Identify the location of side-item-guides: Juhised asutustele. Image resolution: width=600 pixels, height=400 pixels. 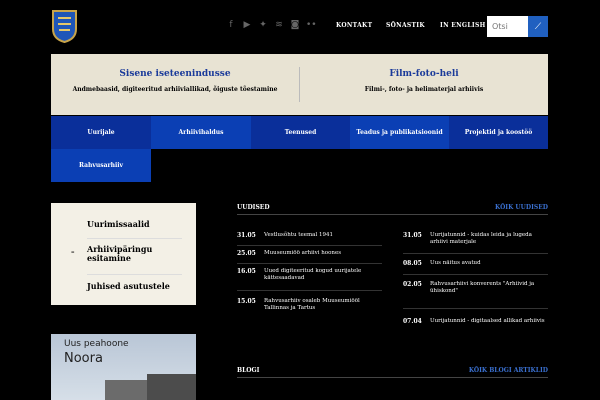
(134, 283).